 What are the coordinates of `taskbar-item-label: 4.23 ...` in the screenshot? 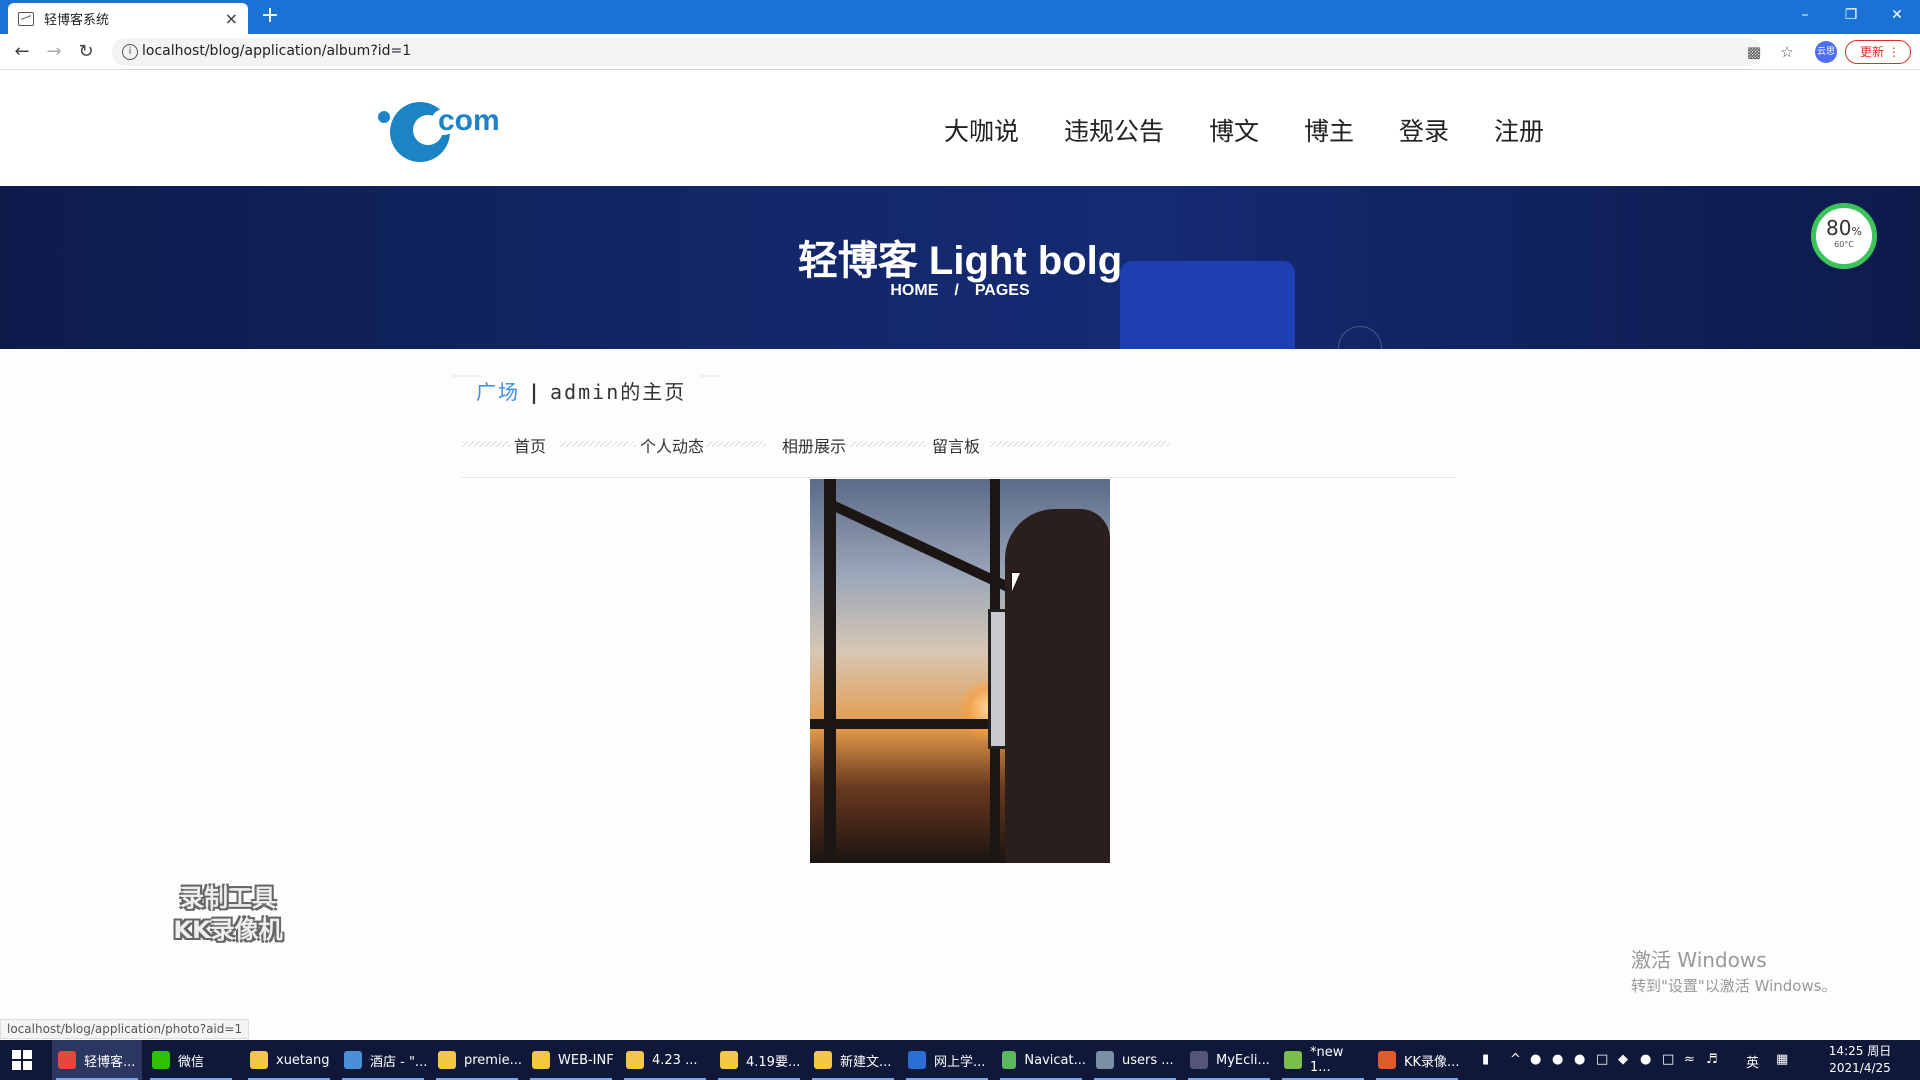 It's located at (675, 1060).